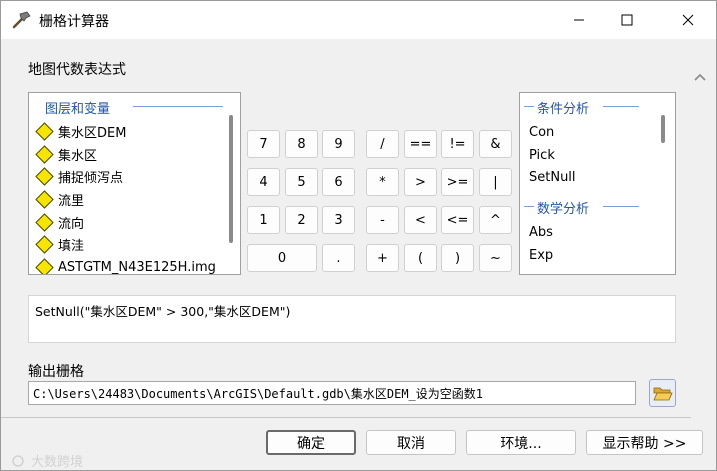 This screenshot has height=471, width=717. I want to click on function-item: SetNull, so click(552, 177).